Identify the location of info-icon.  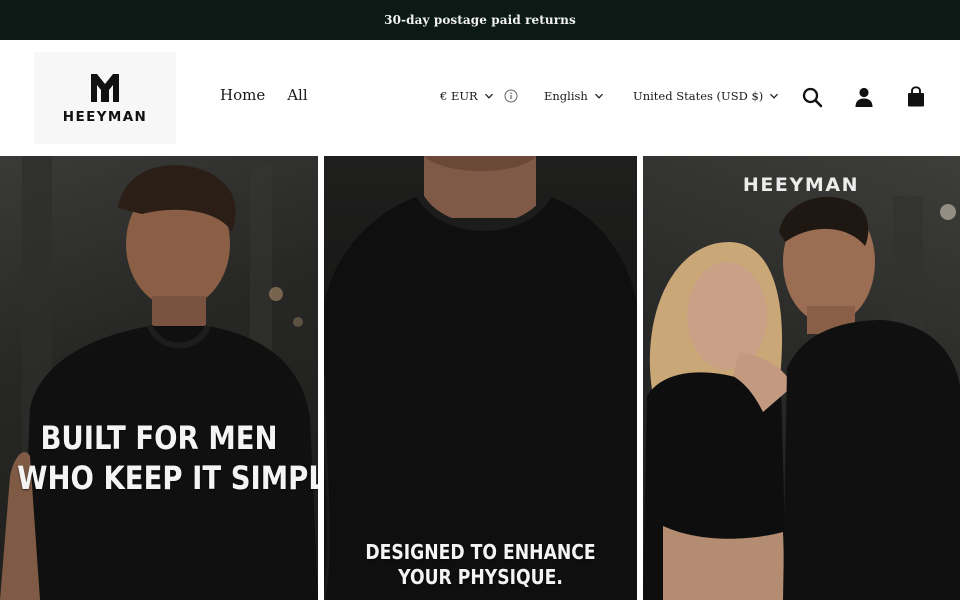
(511, 96).